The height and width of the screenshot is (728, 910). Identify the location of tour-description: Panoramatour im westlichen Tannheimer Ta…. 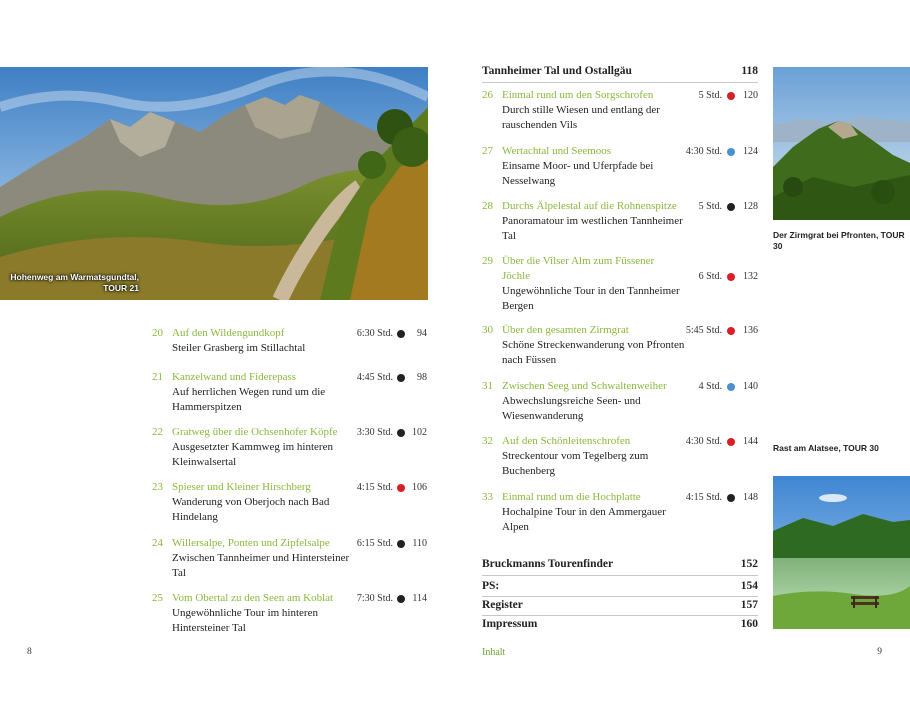
(592, 228).